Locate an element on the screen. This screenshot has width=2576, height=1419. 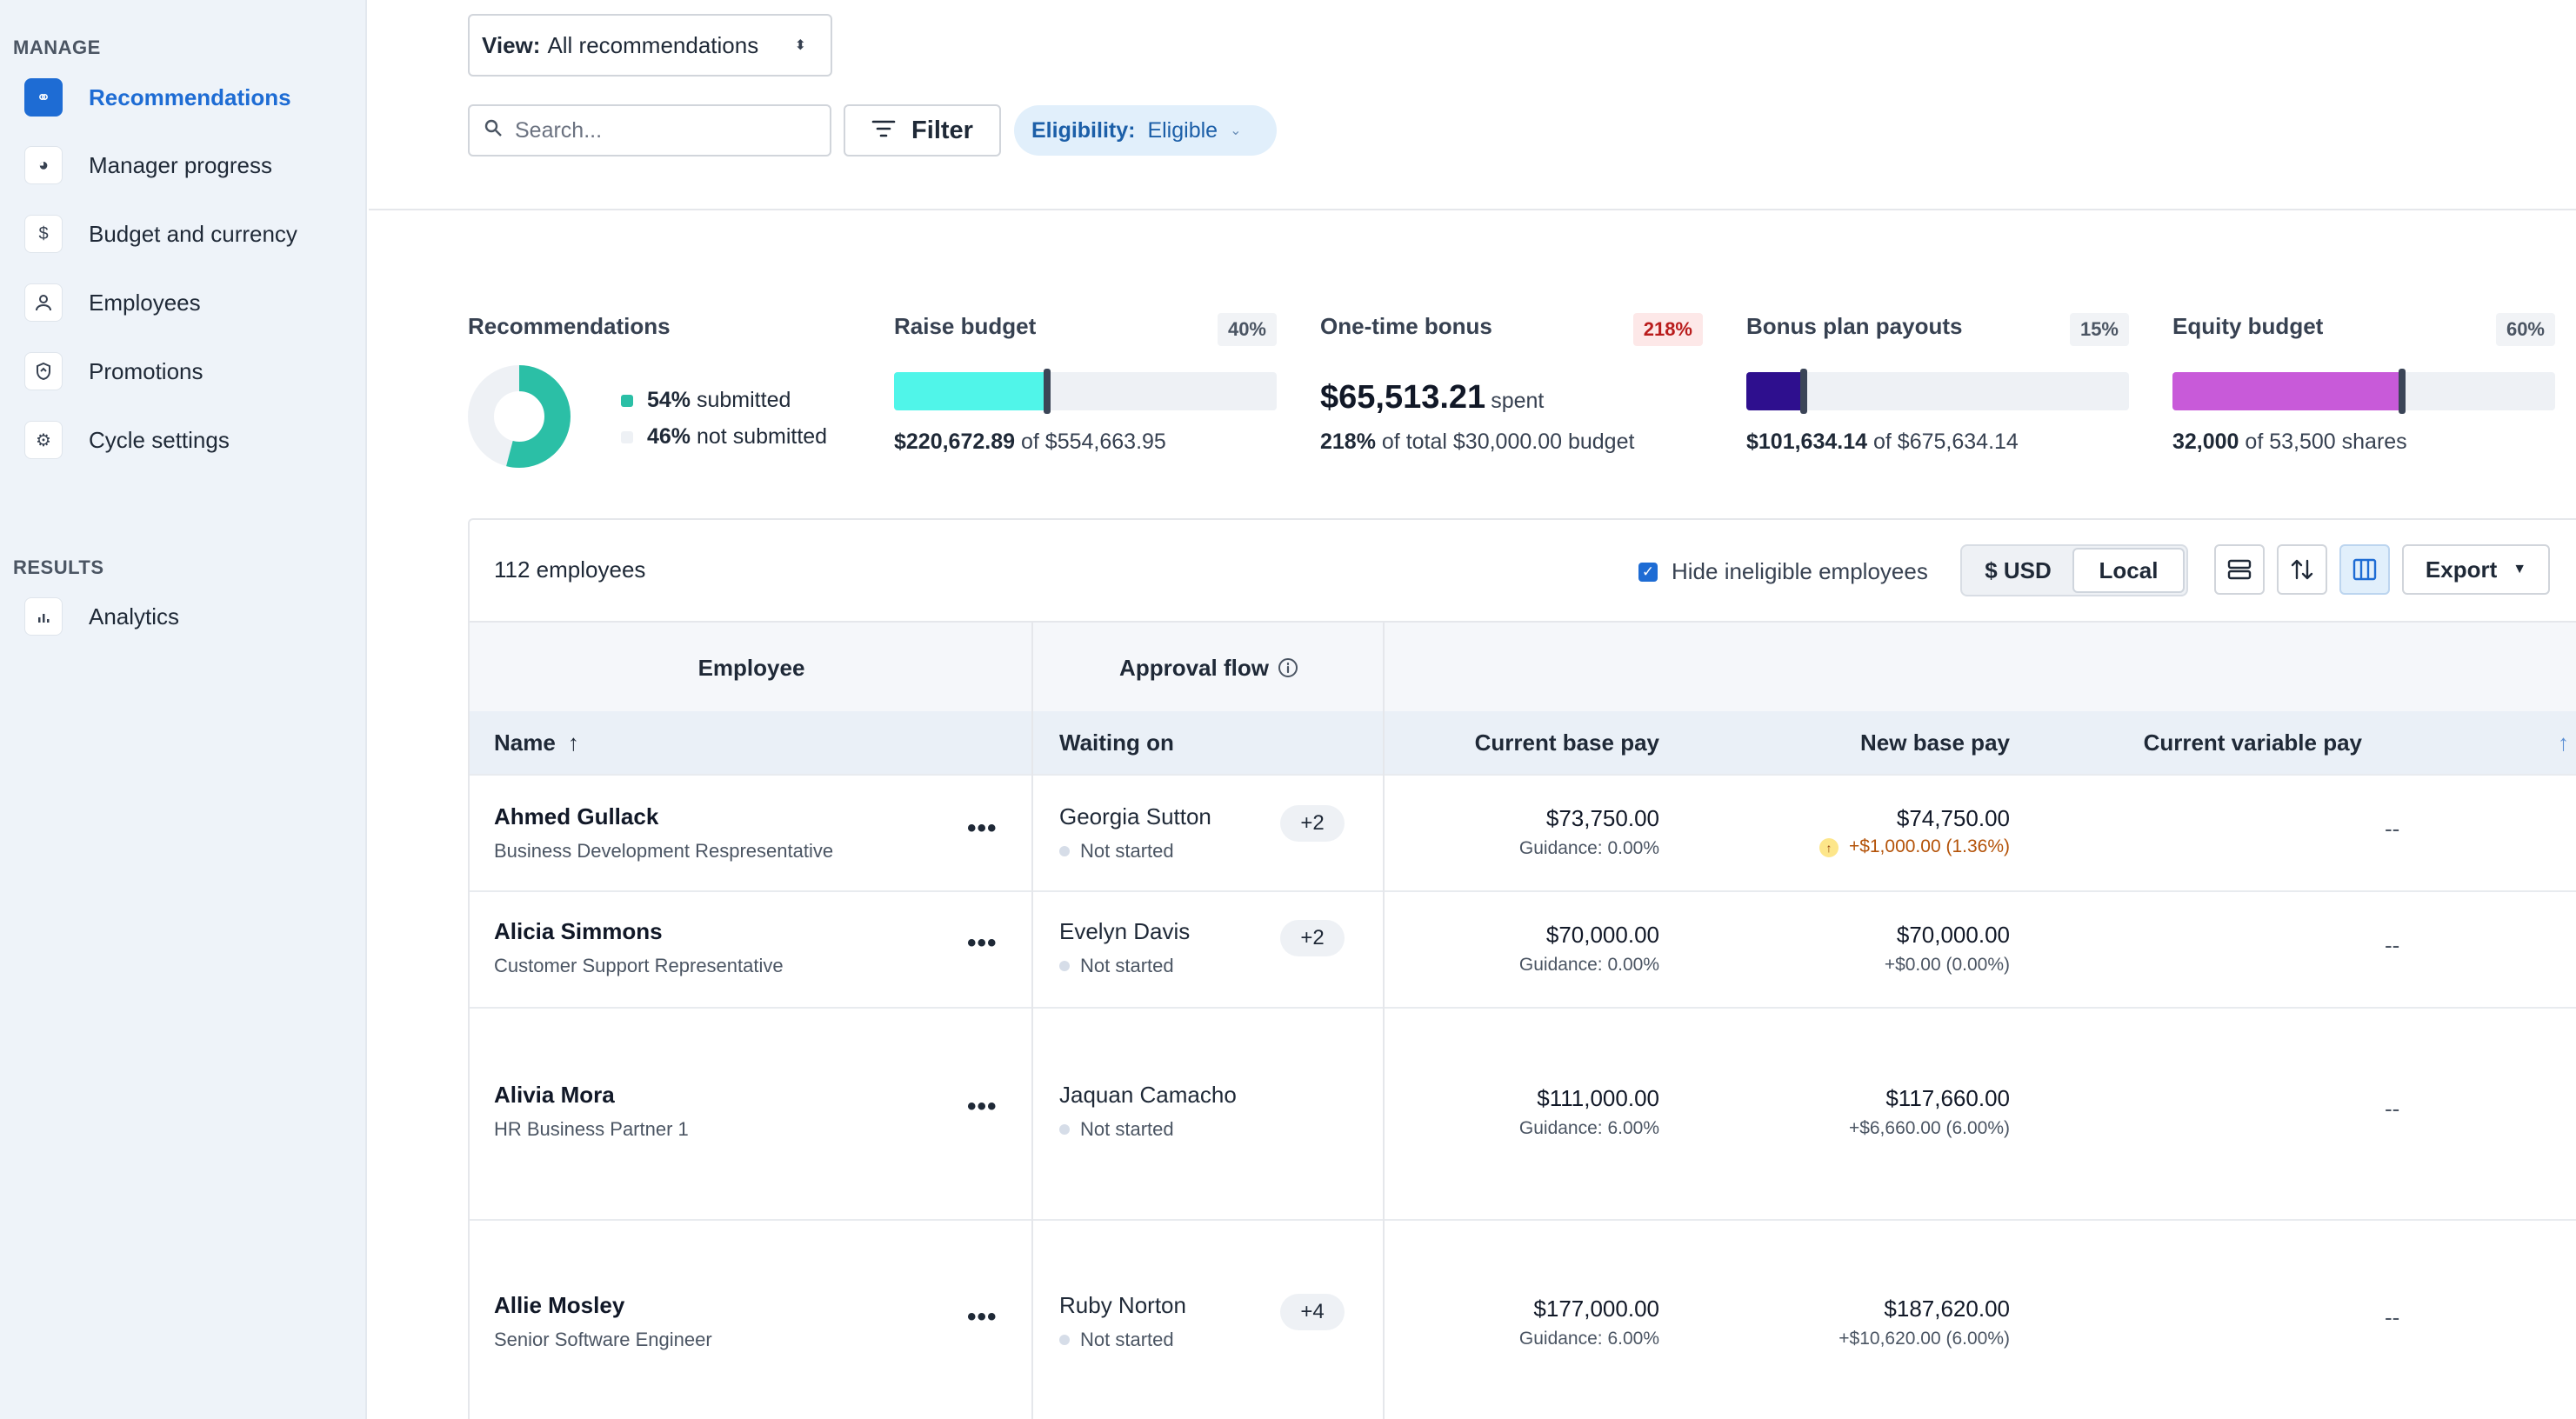
sidebar-item-label: Analytics is located at coordinates (134, 616).